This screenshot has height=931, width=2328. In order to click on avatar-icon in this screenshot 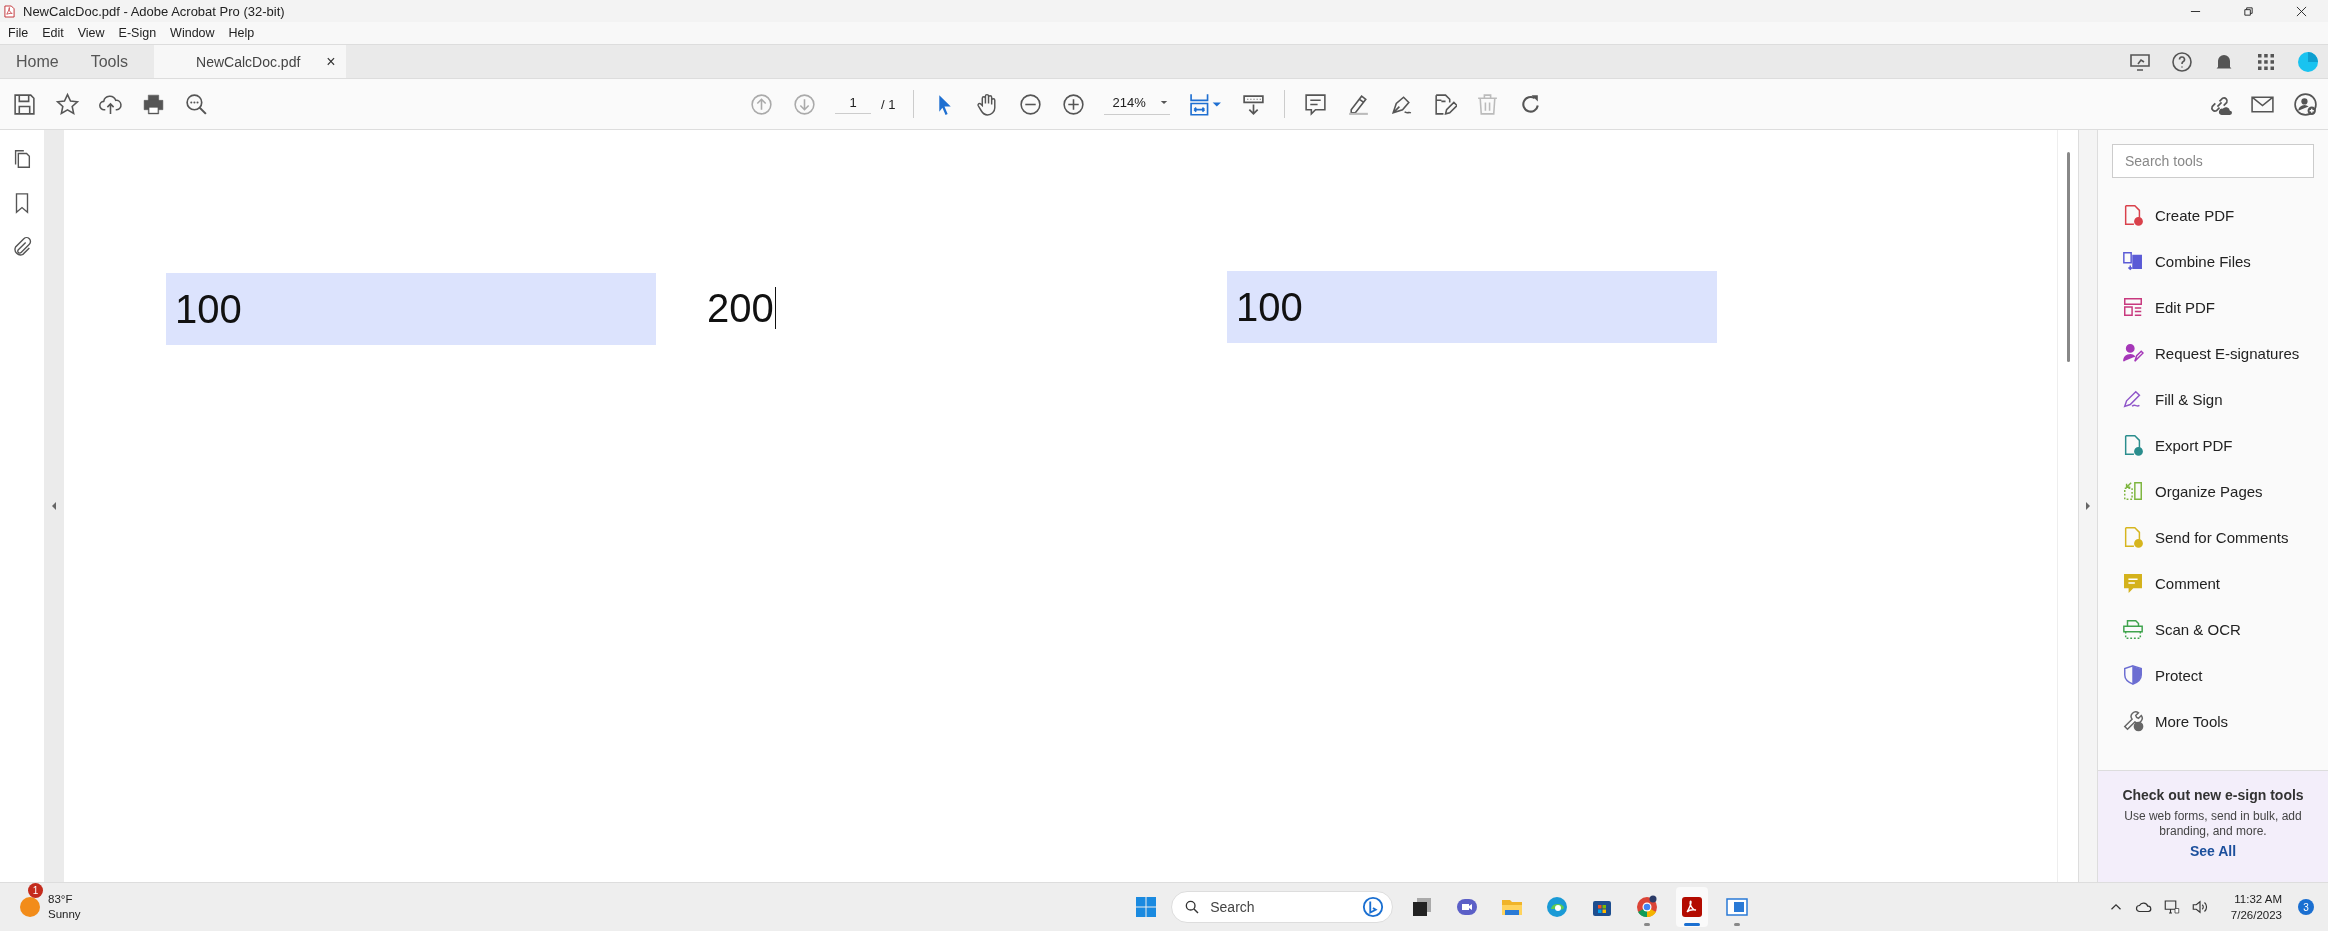, I will do `click(2308, 61)`.